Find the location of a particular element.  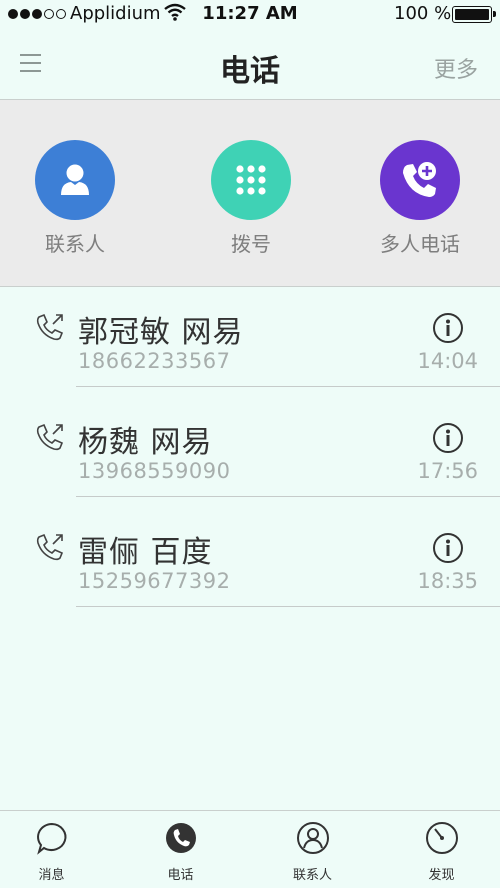

caller-number: 13968559090 is located at coordinates (154, 471).